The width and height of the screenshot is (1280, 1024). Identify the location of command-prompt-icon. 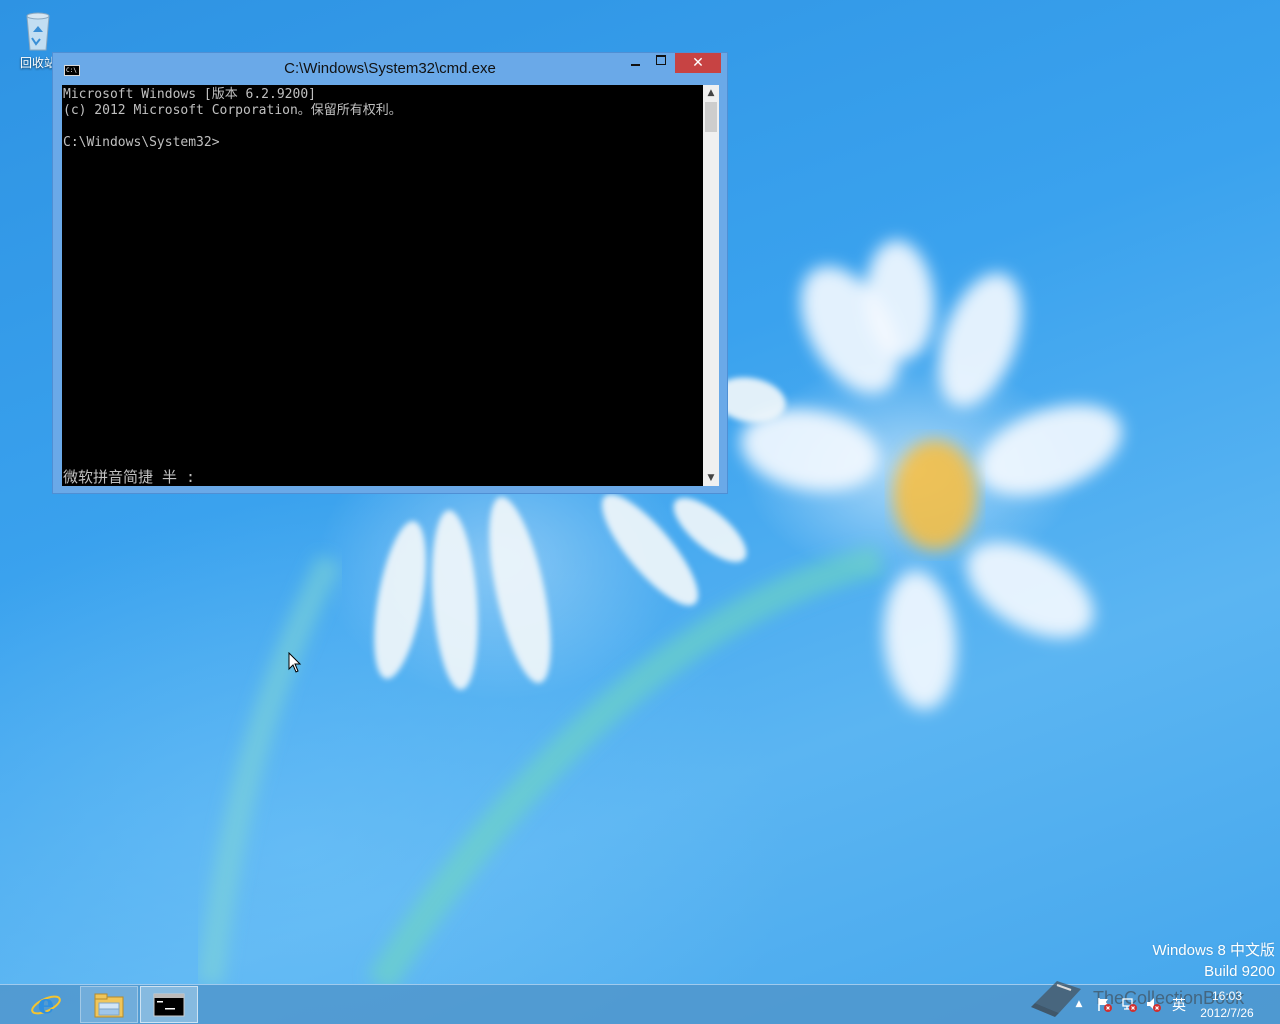
(169, 1004).